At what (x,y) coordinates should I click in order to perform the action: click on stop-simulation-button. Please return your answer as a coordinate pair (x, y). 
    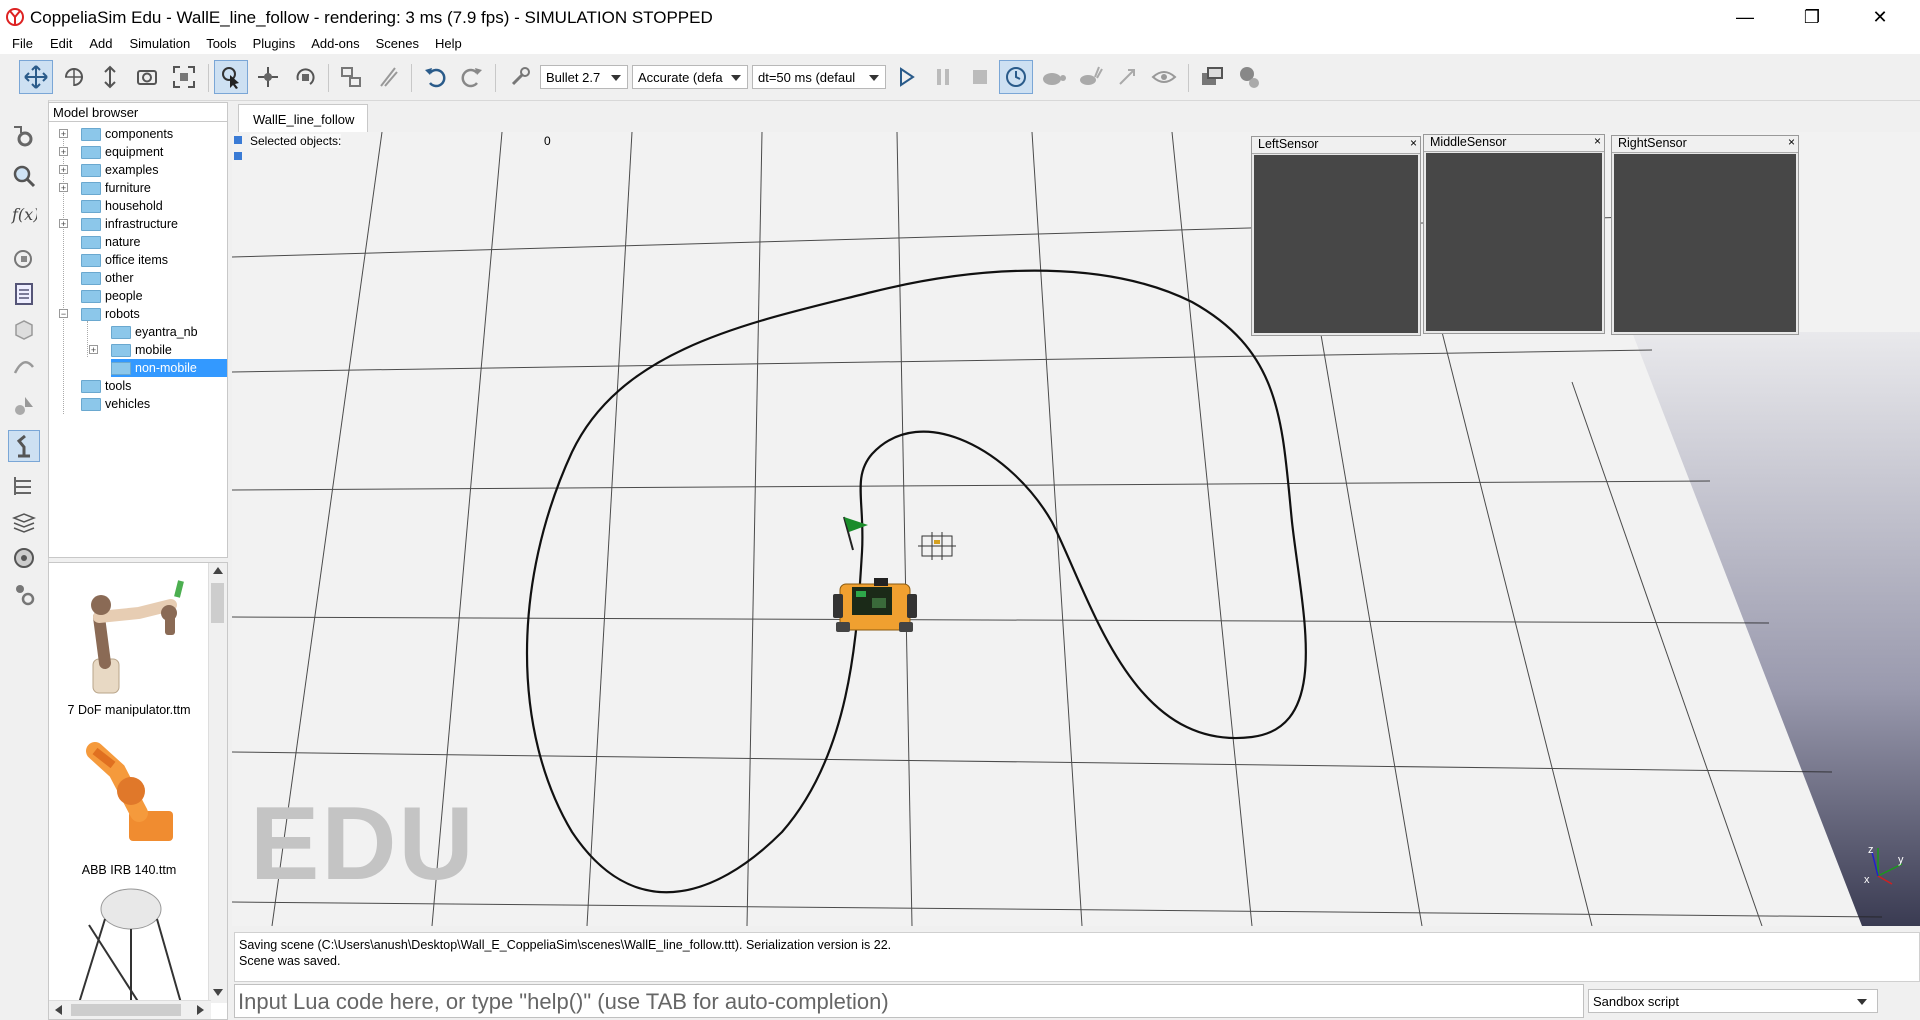
    Looking at the image, I should click on (980, 77).